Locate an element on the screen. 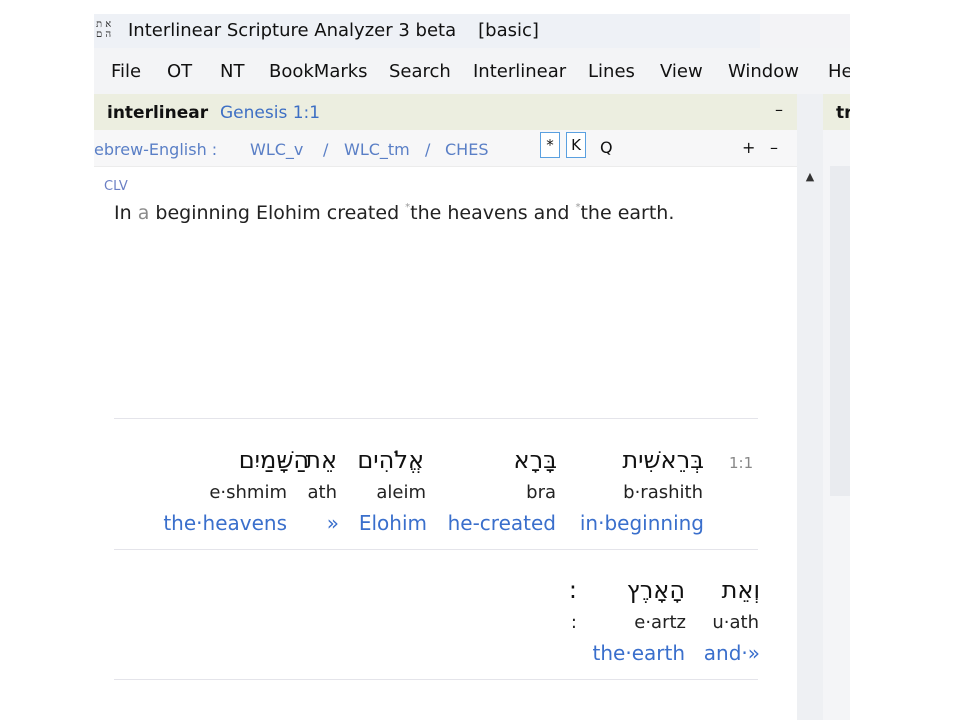 Image resolution: width=960 pixels, height=720 pixels. transliteration: u·ath is located at coordinates (735, 622).